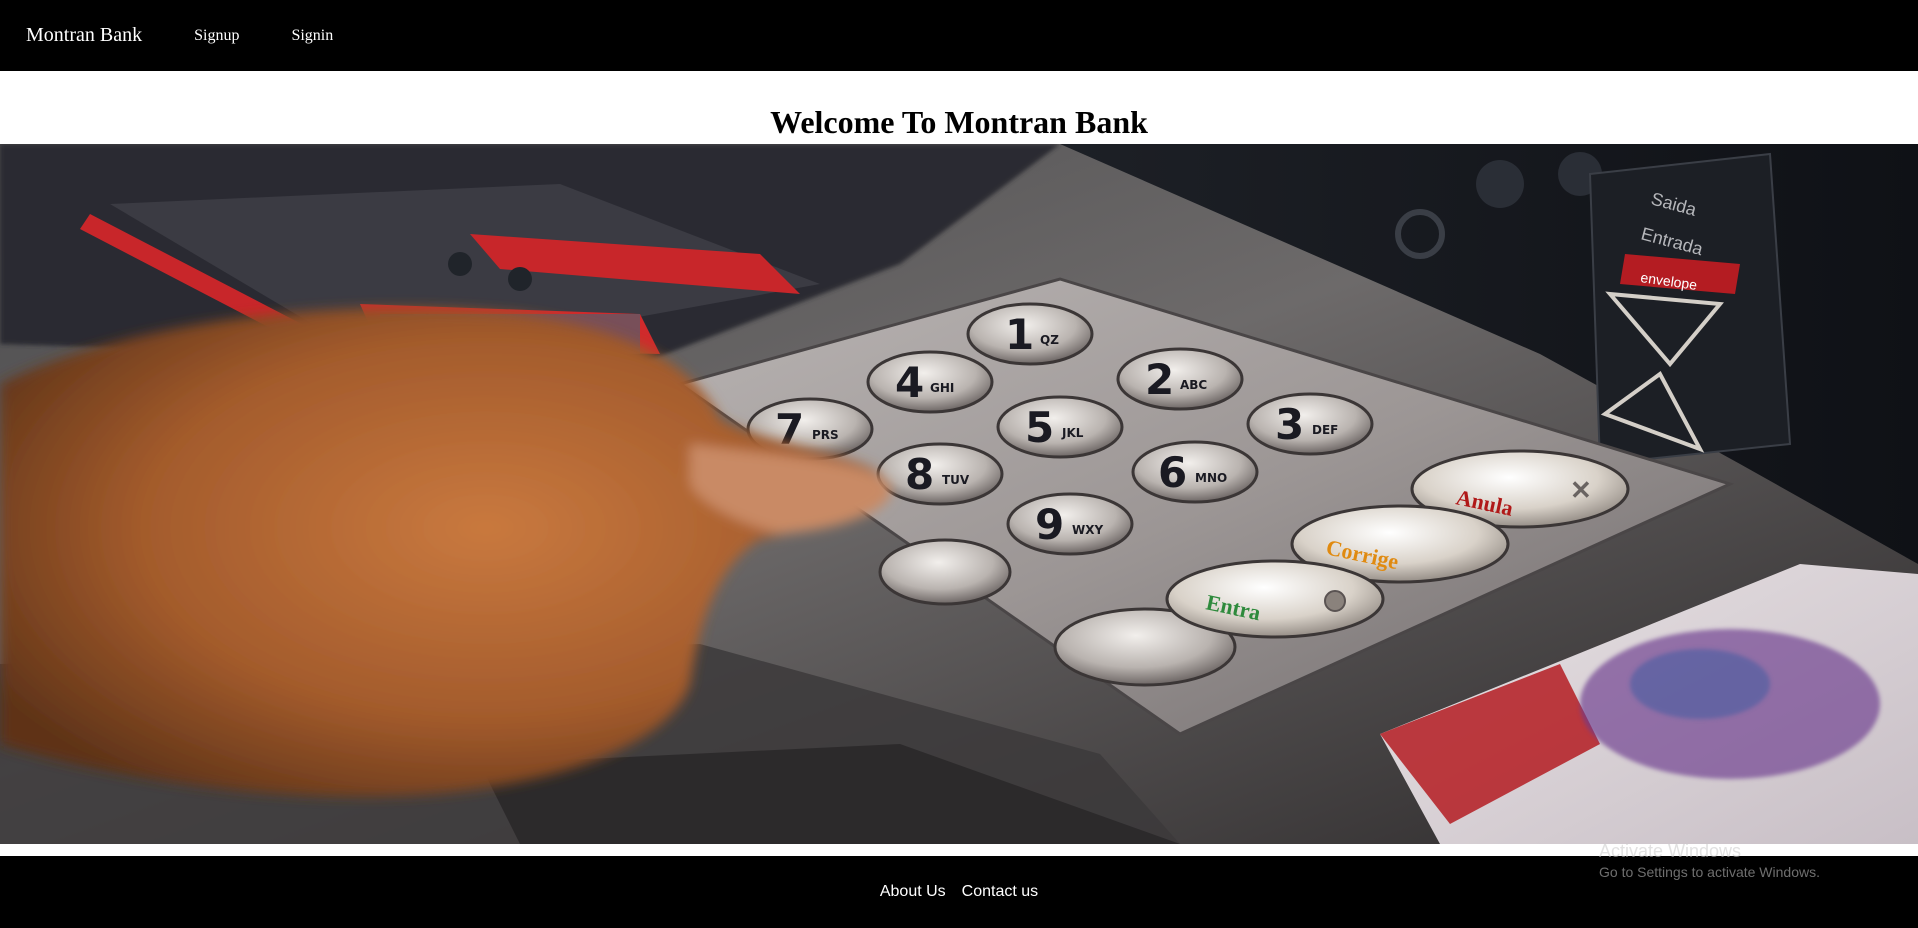  Describe the element at coordinates (1325, 430) in the screenshot. I see `svg-text: DEF` at that location.